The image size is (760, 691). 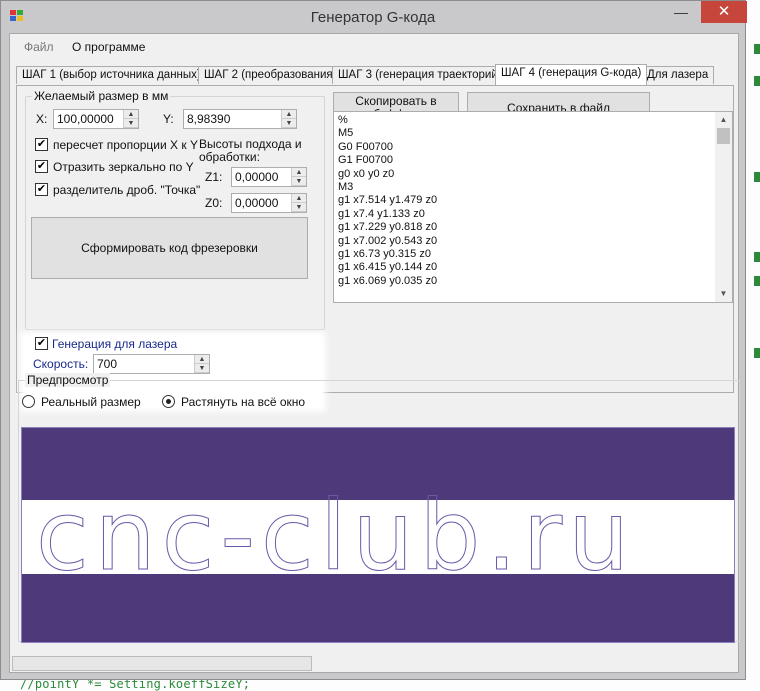 I want to click on status-bar, so click(x=374, y=663).